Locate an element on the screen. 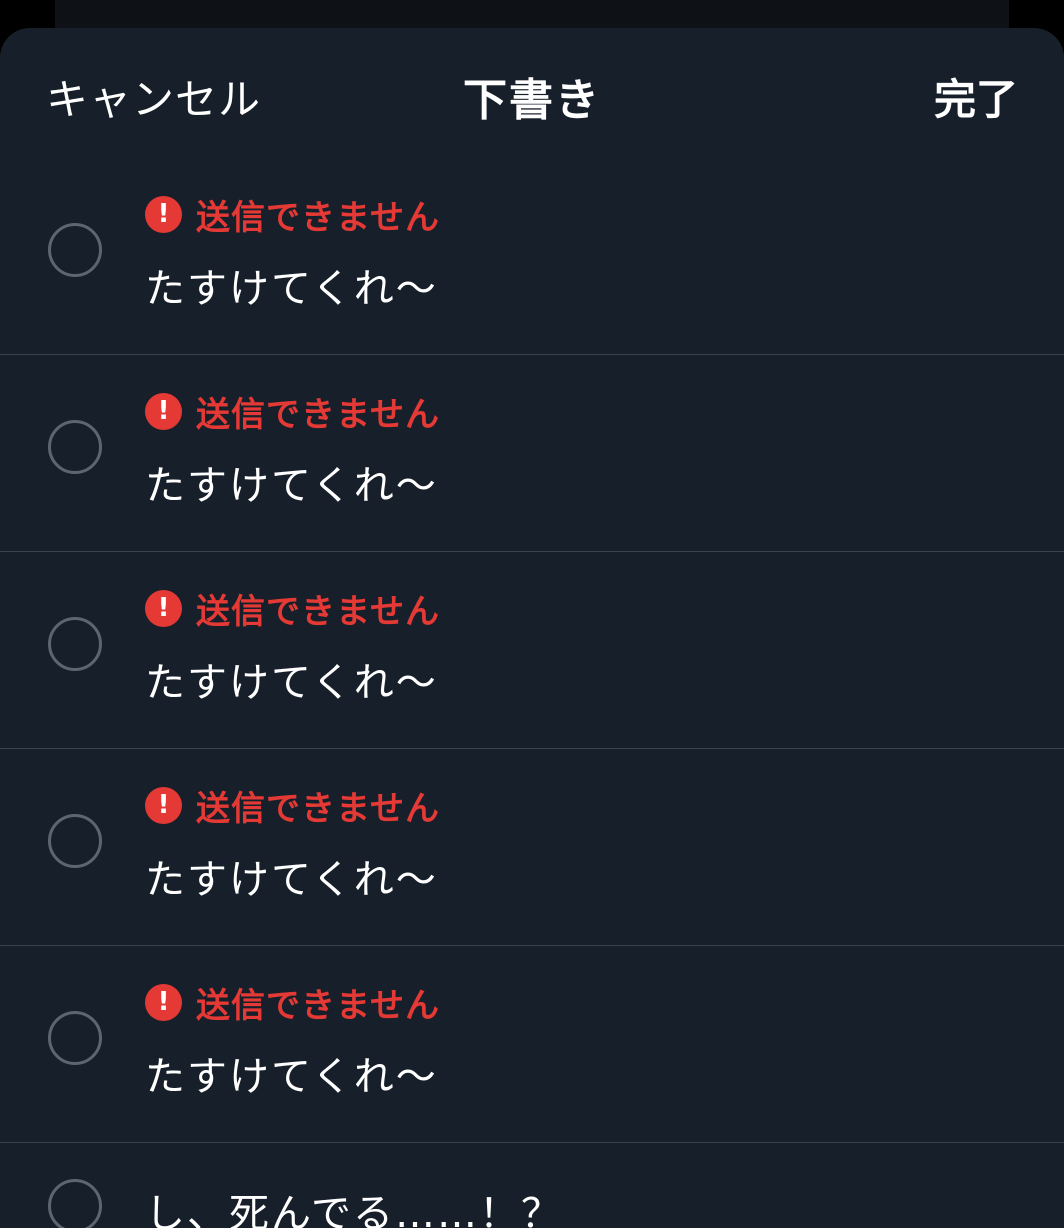  draft-text: し、死んでる……！？ is located at coordinates (354, 1209).